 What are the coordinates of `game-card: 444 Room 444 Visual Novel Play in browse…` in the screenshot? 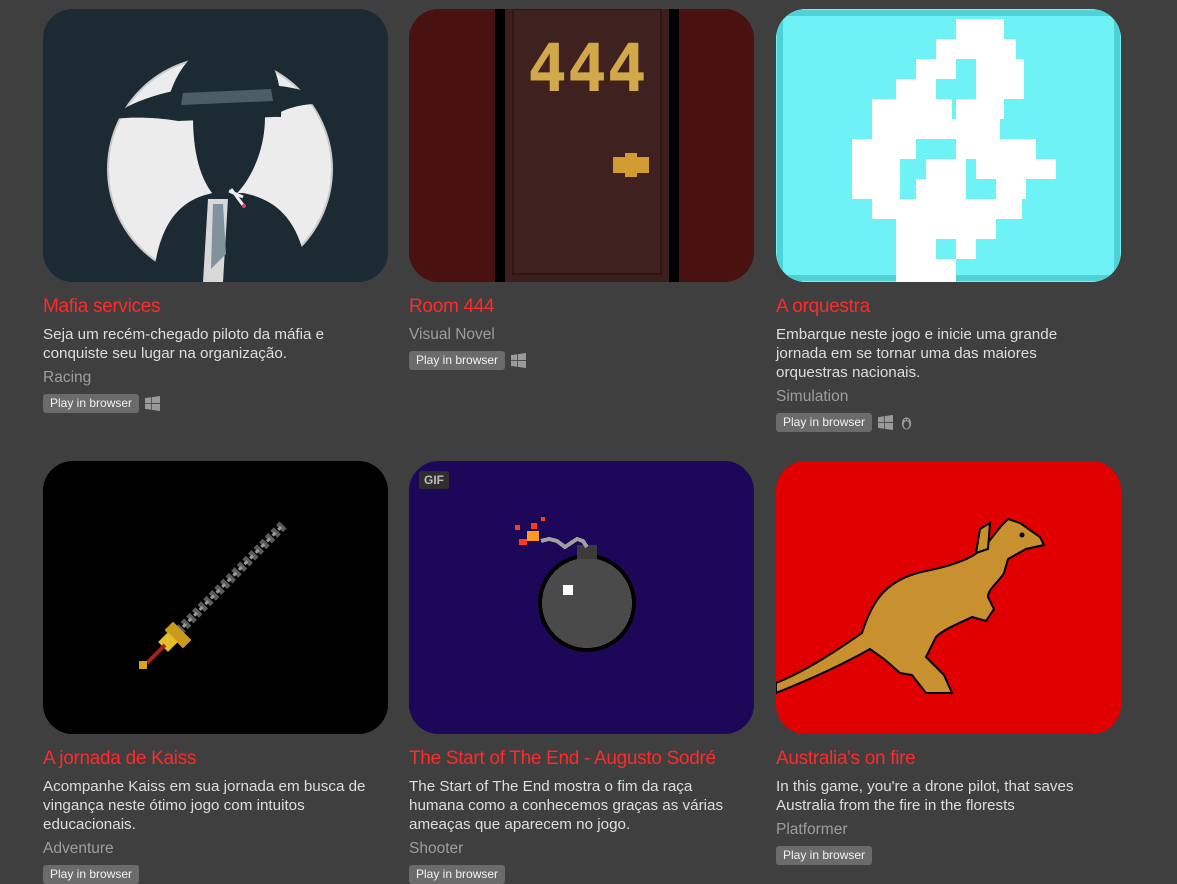 It's located at (581, 189).